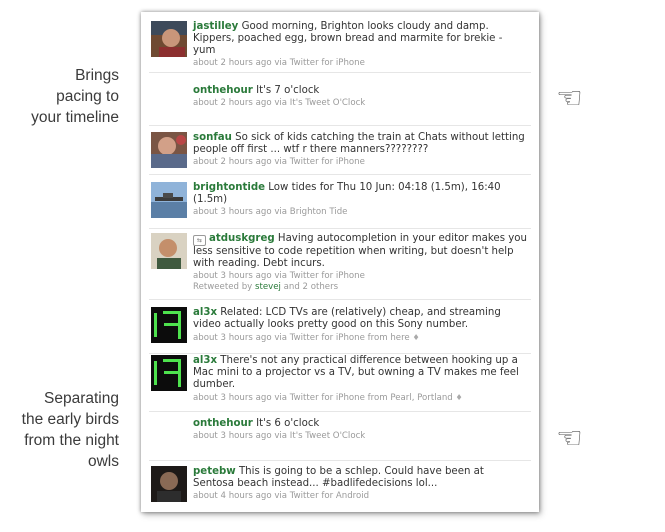  What do you see at coordinates (70, 419) in the screenshot?
I see `annotation-line: the early birds` at bounding box center [70, 419].